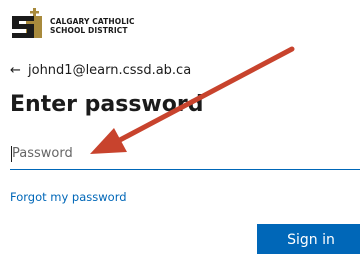 This screenshot has width=360, height=254. What do you see at coordinates (27, 23) in the screenshot?
I see `cssd-crest-icon` at bounding box center [27, 23].